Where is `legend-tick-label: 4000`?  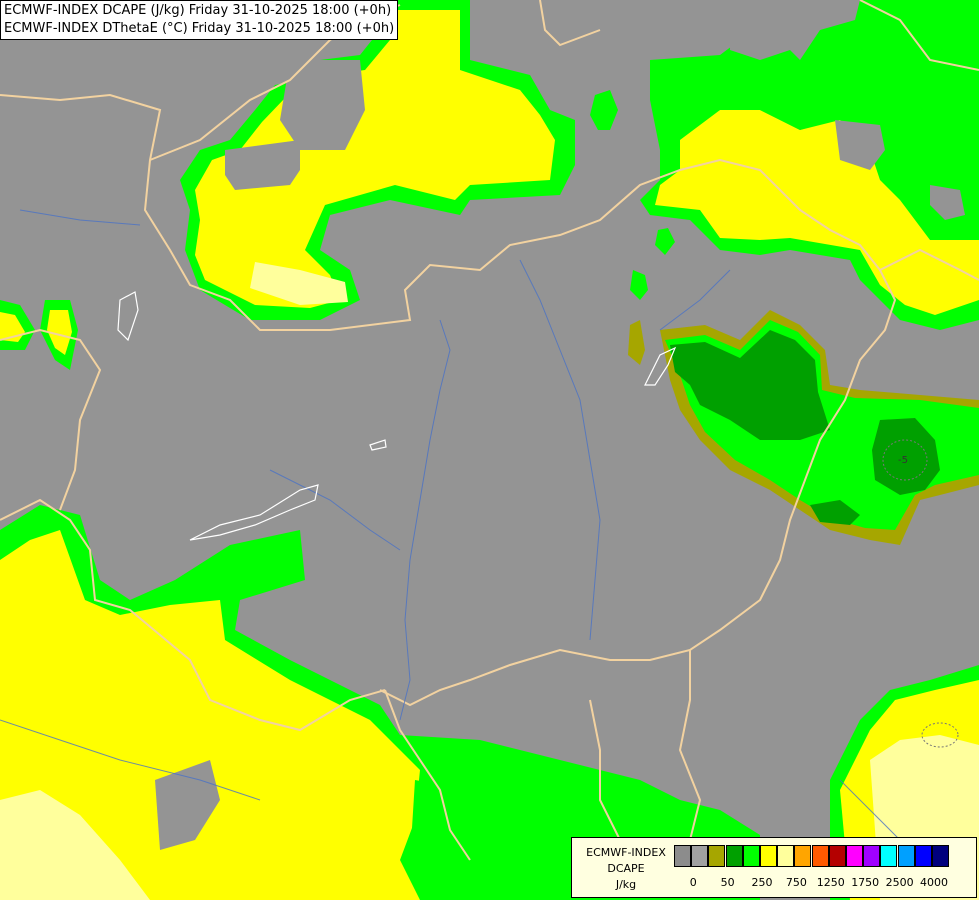
legend-tick-label: 4000 is located at coordinates (934, 882).